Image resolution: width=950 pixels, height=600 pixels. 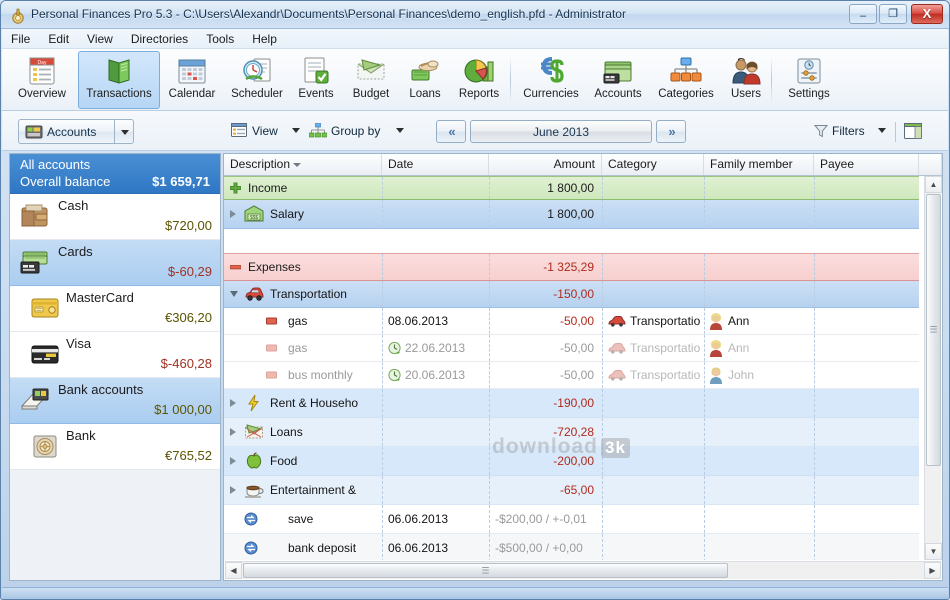 What do you see at coordinates (220, 39) in the screenshot?
I see `menu-item-tools: Tools` at bounding box center [220, 39].